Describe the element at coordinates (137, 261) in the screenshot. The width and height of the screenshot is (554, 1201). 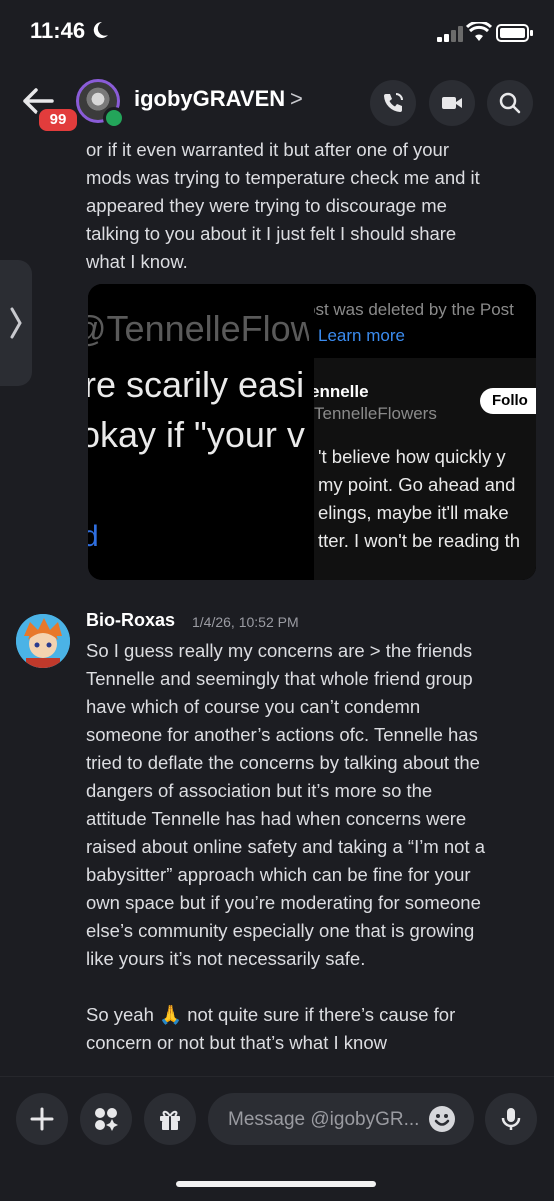
I see `message-line: what I know.` at that location.